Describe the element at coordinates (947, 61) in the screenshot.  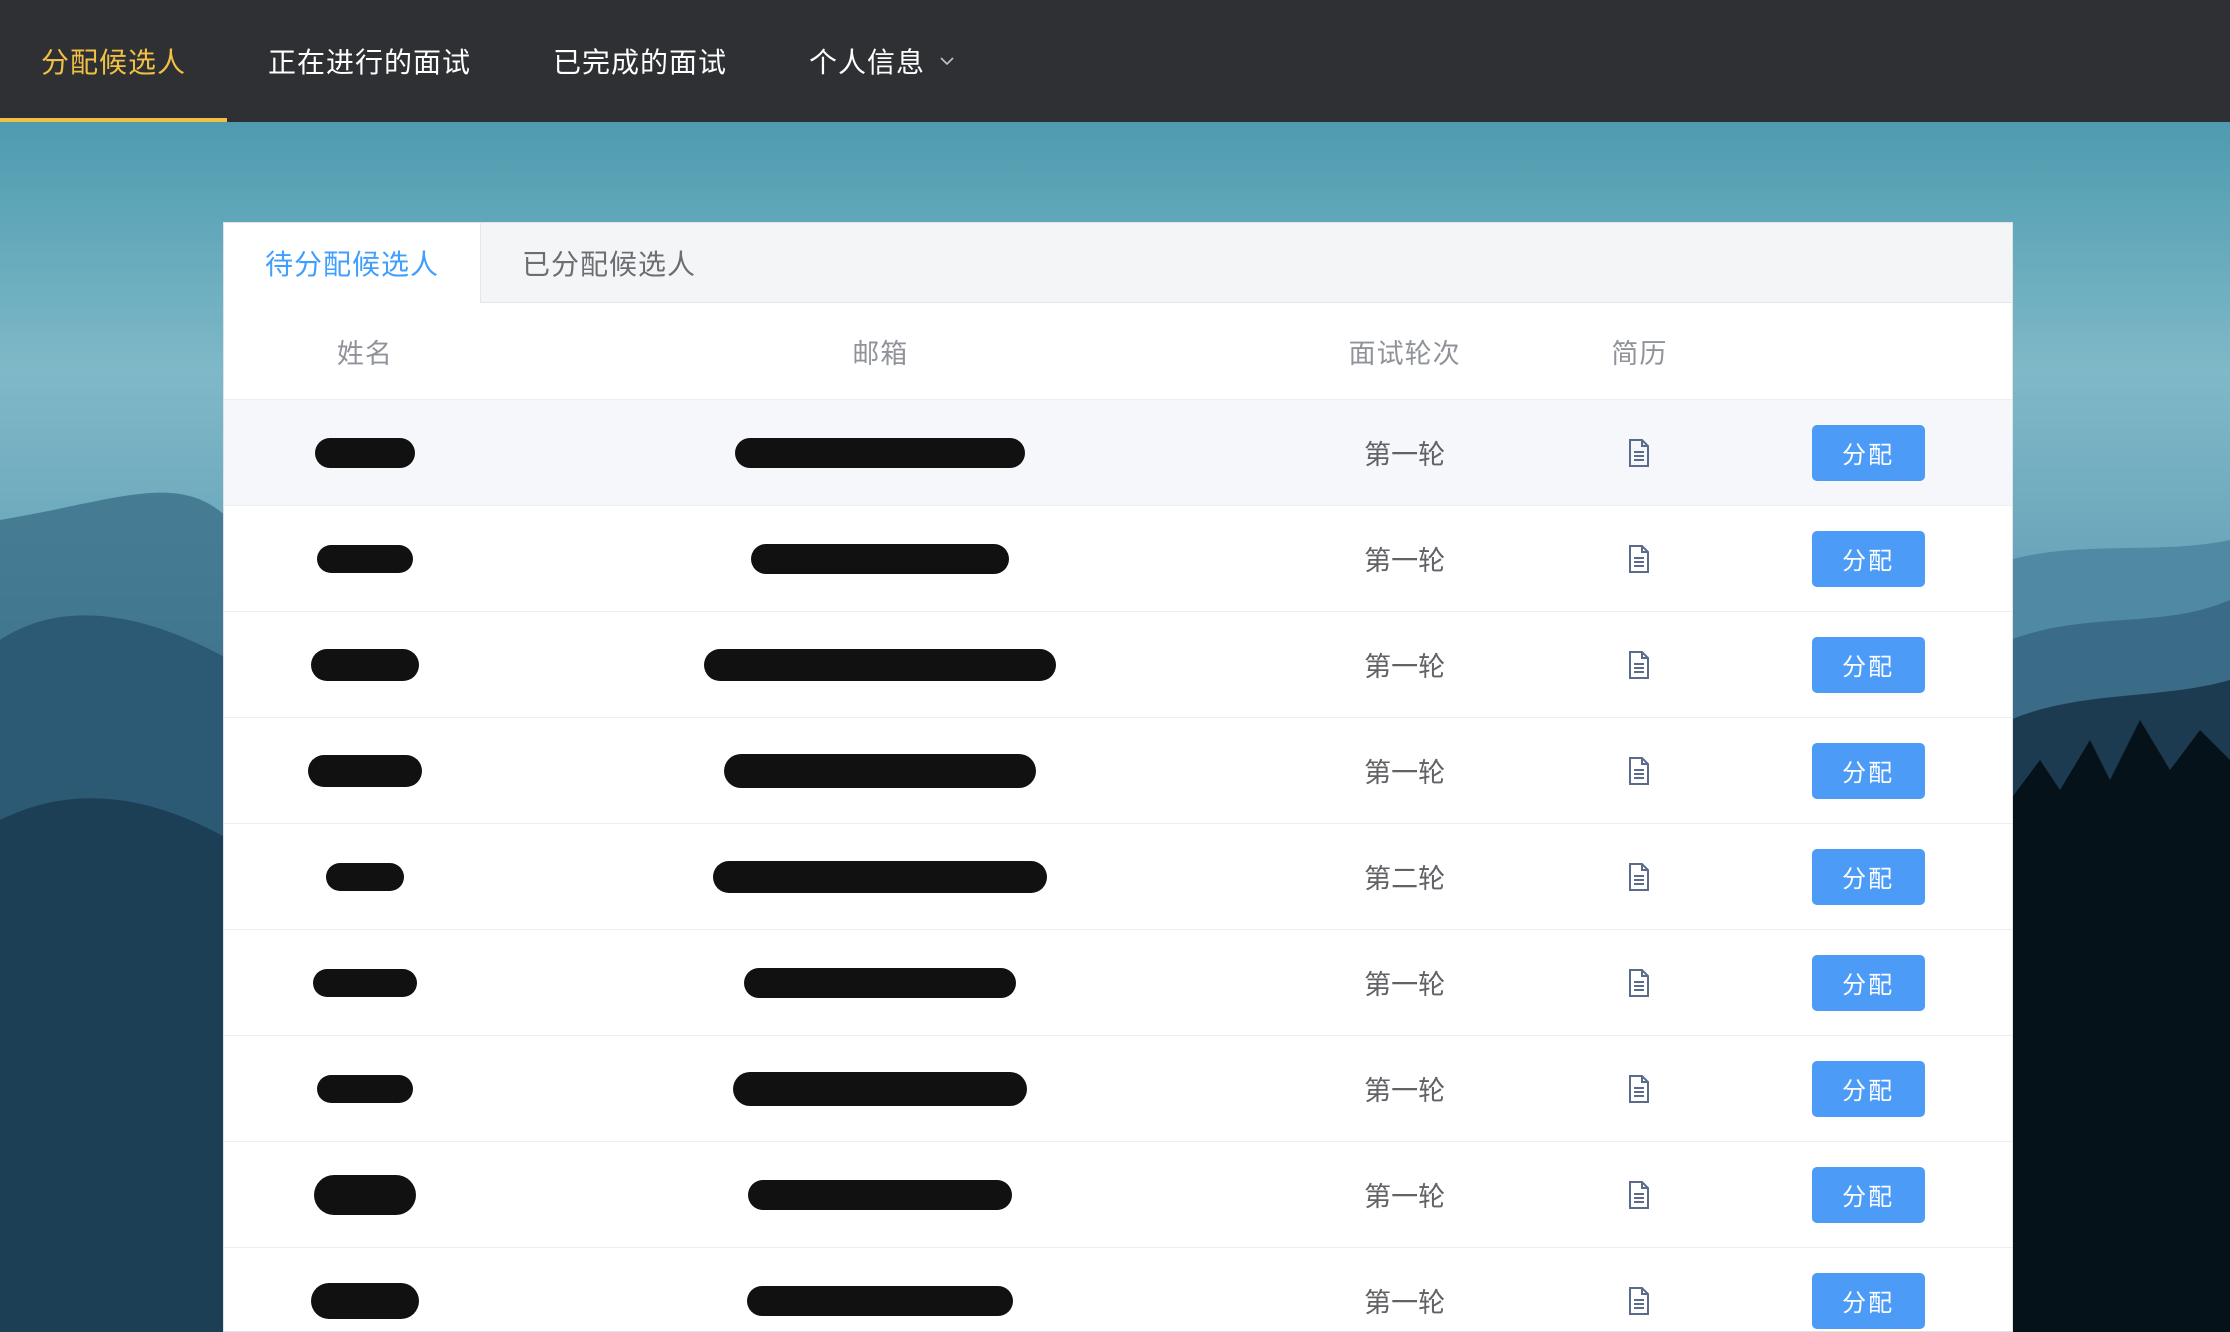
I see `chevron-down-icon` at that location.